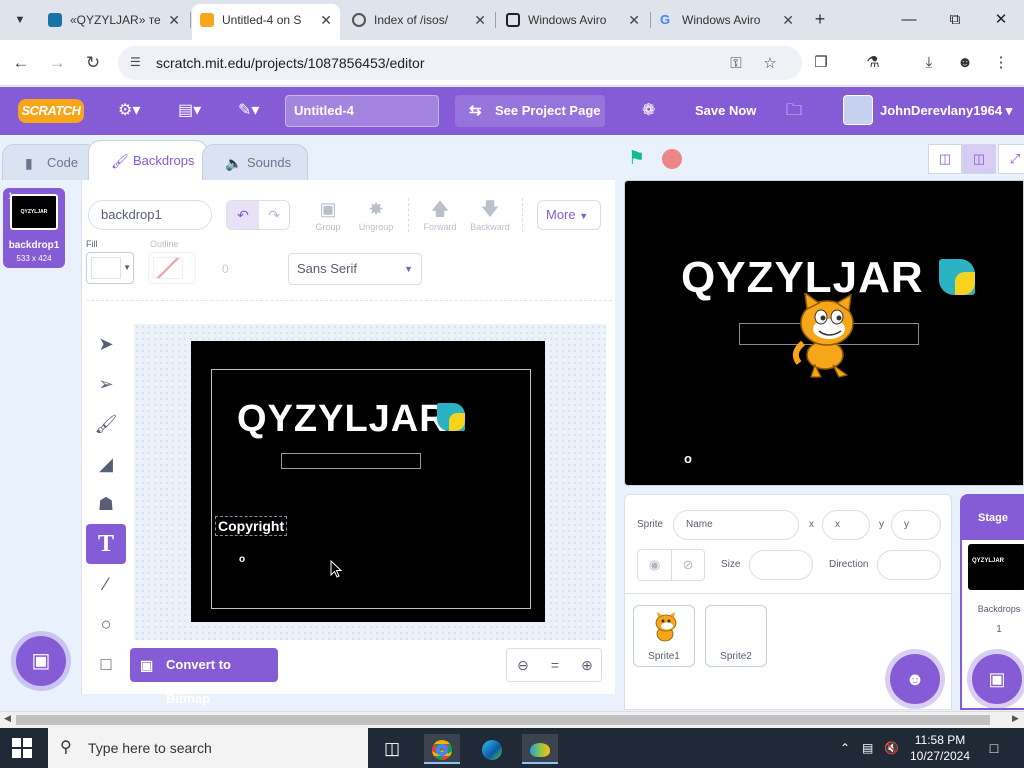  I want to click on x-input: x, so click(846, 525).